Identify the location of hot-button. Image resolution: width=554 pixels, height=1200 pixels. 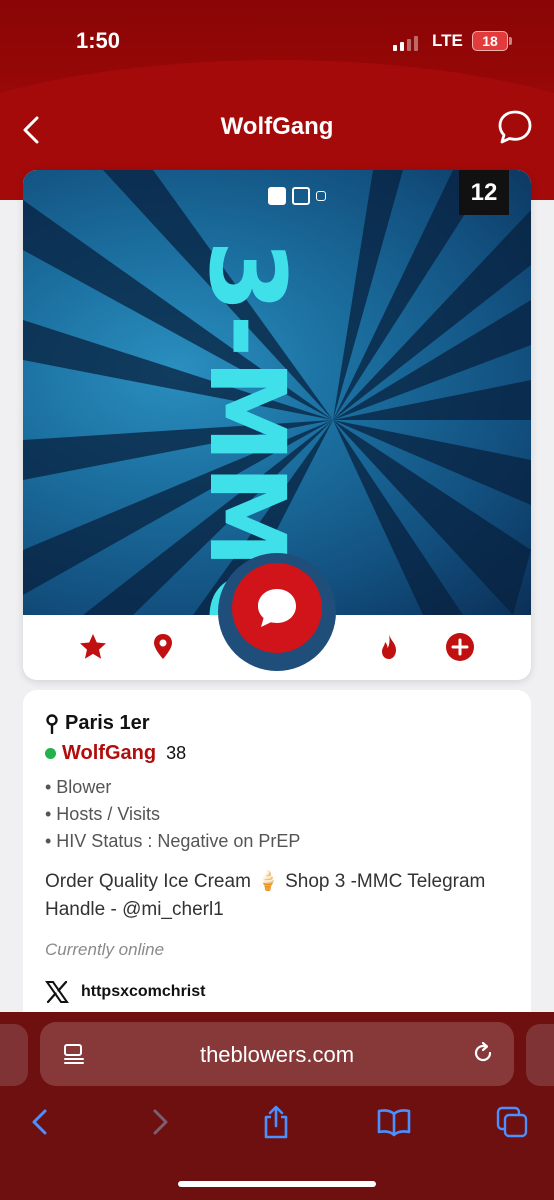
(389, 647).